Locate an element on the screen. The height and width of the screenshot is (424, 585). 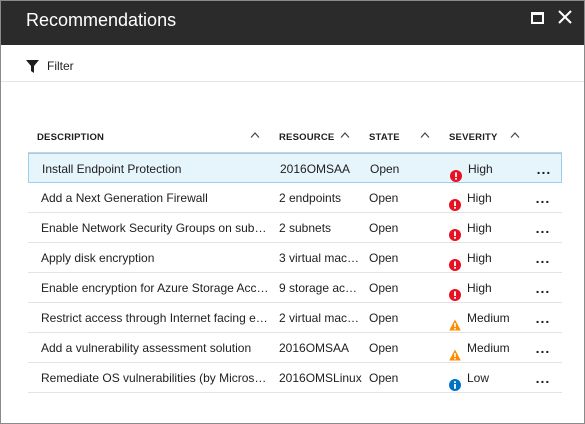
column-header-description: DESCRIPTION is located at coordinates (70, 138).